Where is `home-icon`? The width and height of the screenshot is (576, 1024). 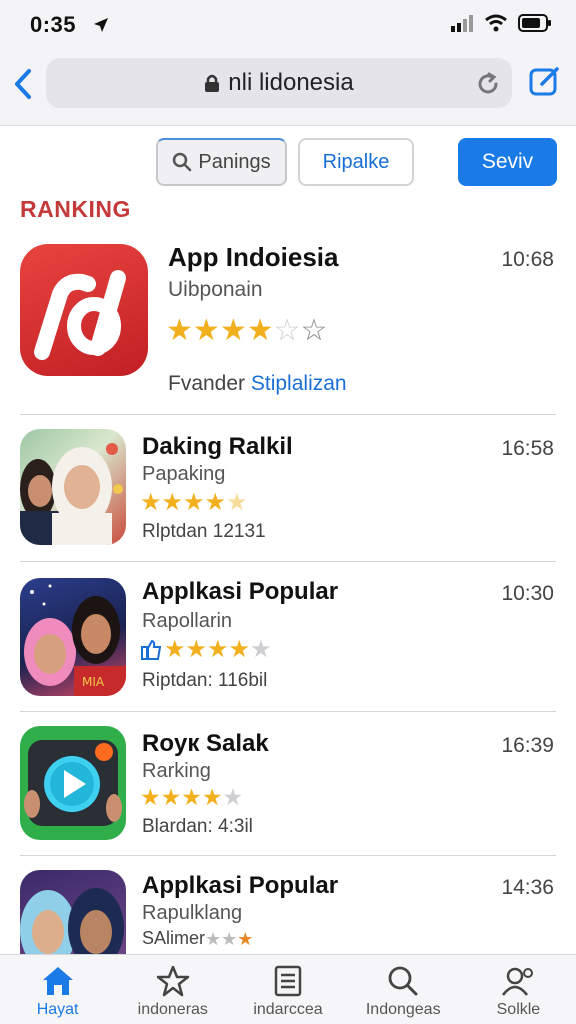 home-icon is located at coordinates (57, 981).